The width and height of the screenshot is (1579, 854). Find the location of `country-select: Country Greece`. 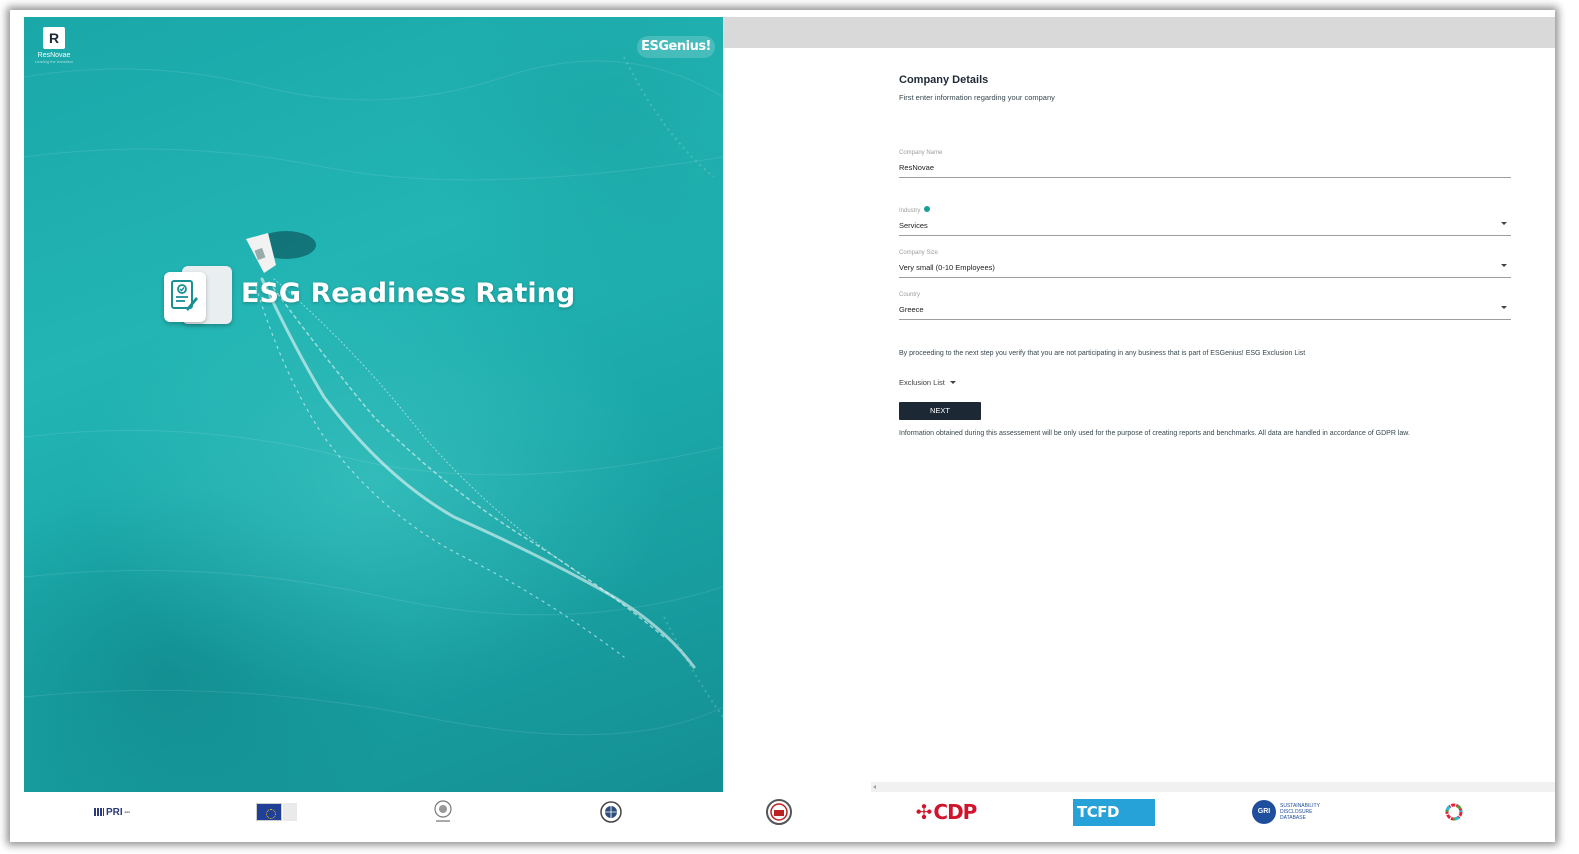

country-select: Country Greece is located at coordinates (1205, 306).